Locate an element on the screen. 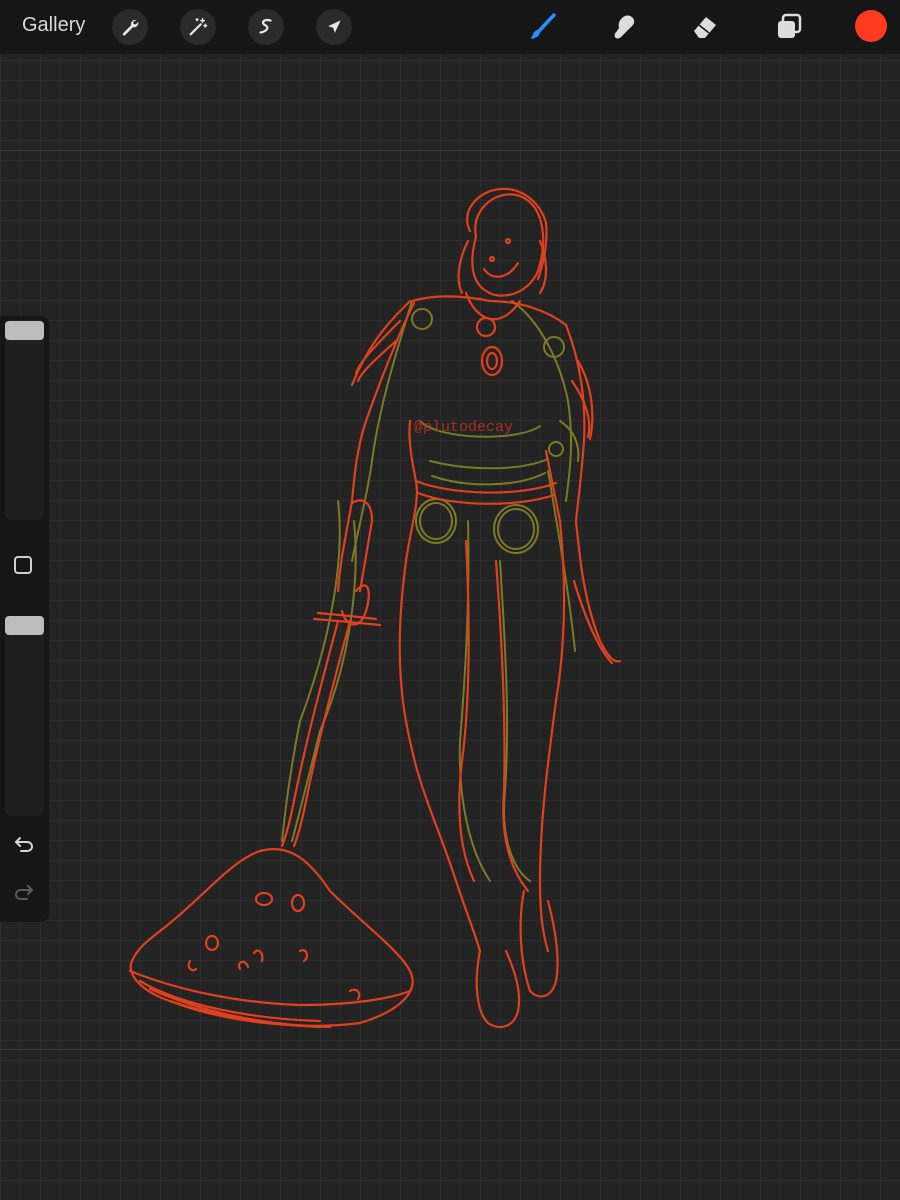 This screenshot has width=900, height=1200. left-sidebar is located at coordinates (24, 619).